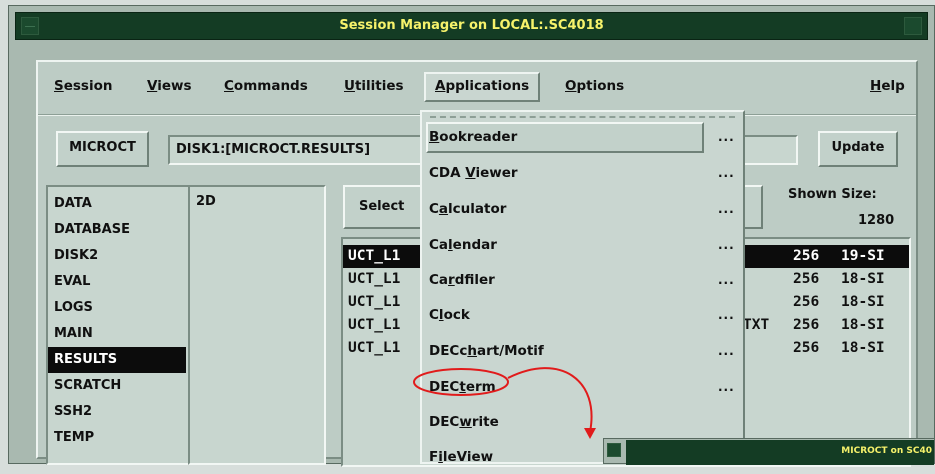 This screenshot has height=474, width=935. I want to click on directory-item-logs: LOGS, so click(121, 308).